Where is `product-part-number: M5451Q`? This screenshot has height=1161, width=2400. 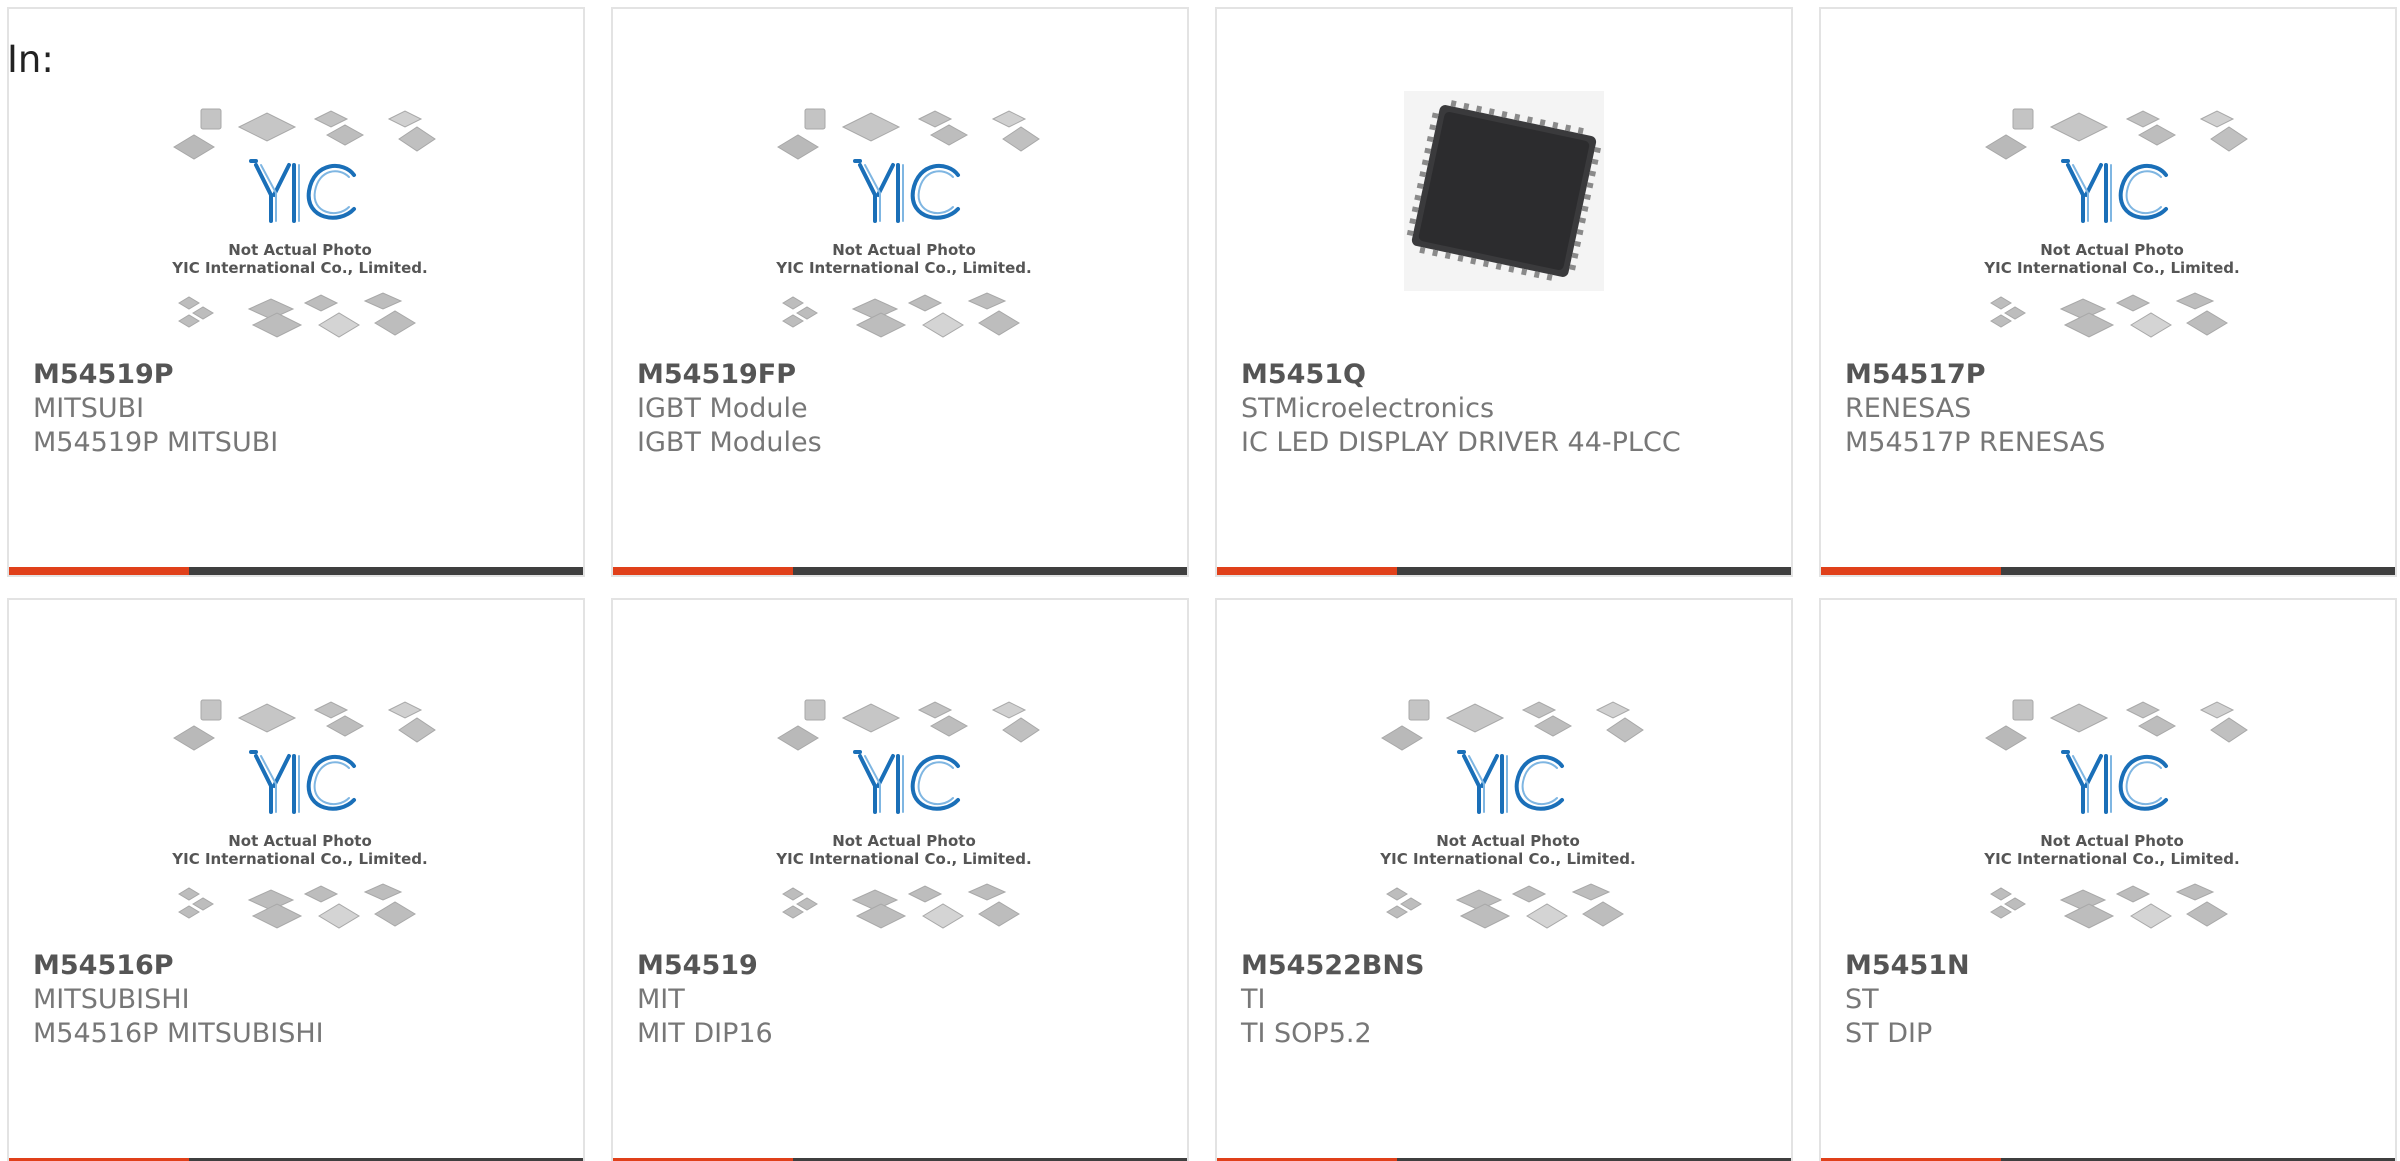
product-part-number: M5451Q is located at coordinates (1303, 374).